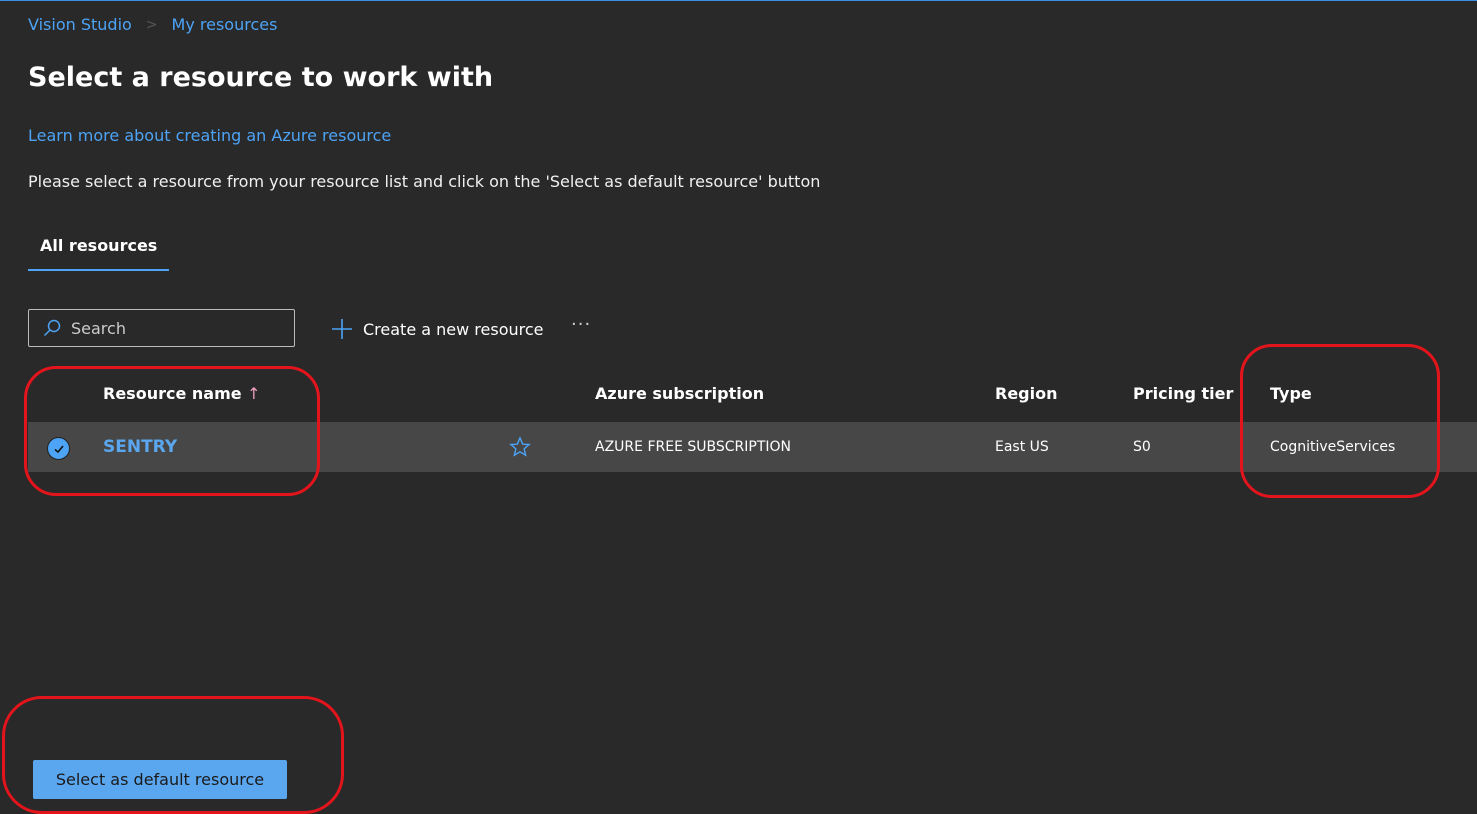  What do you see at coordinates (52, 328) in the screenshot?
I see `search-icon` at bounding box center [52, 328].